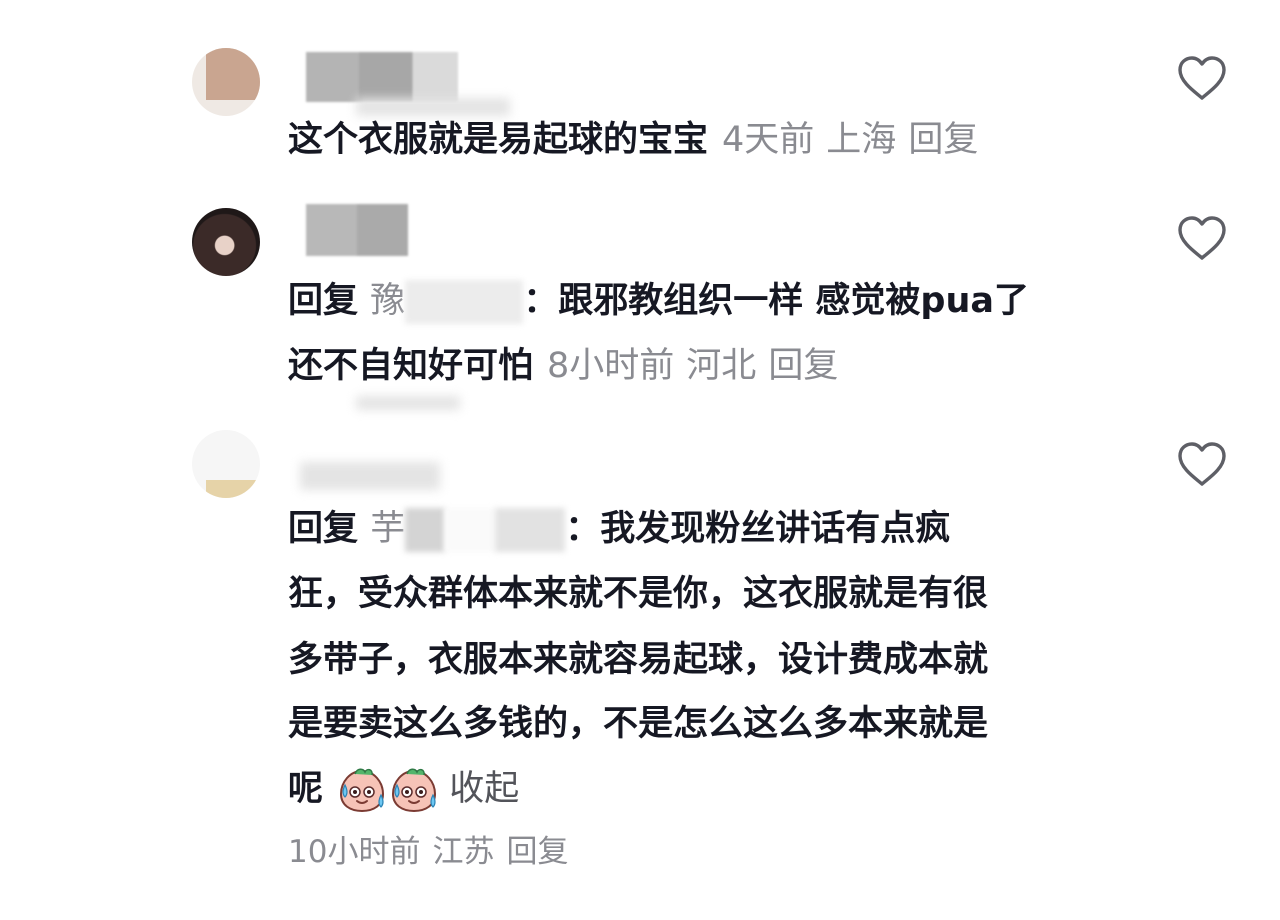  I want to click on comment-2-time: 8小时前, so click(611, 366).